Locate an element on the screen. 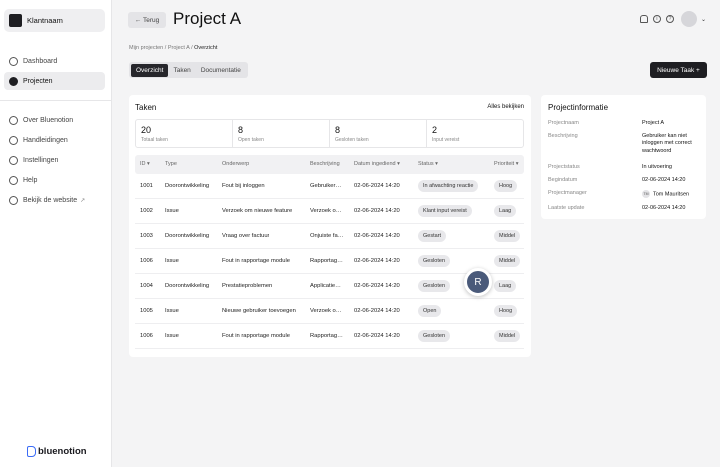 Image resolution: width=720 pixels, height=467 pixels. sidebar-item-label: Projecten is located at coordinates (38, 81).